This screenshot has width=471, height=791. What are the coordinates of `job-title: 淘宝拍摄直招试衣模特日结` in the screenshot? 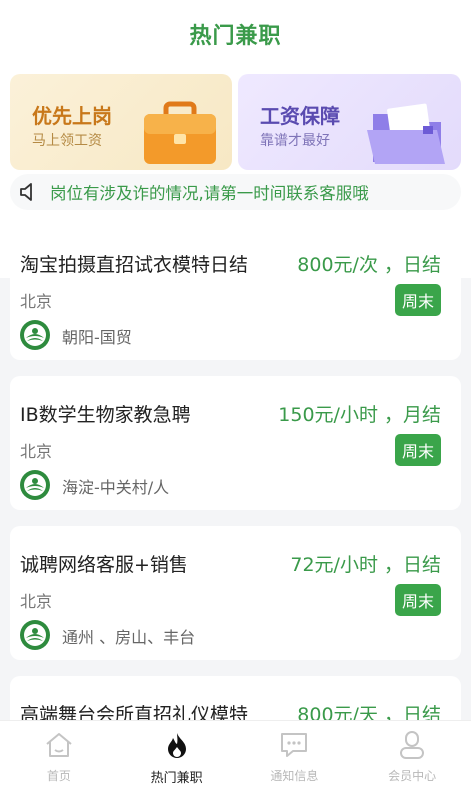 It's located at (134, 265).